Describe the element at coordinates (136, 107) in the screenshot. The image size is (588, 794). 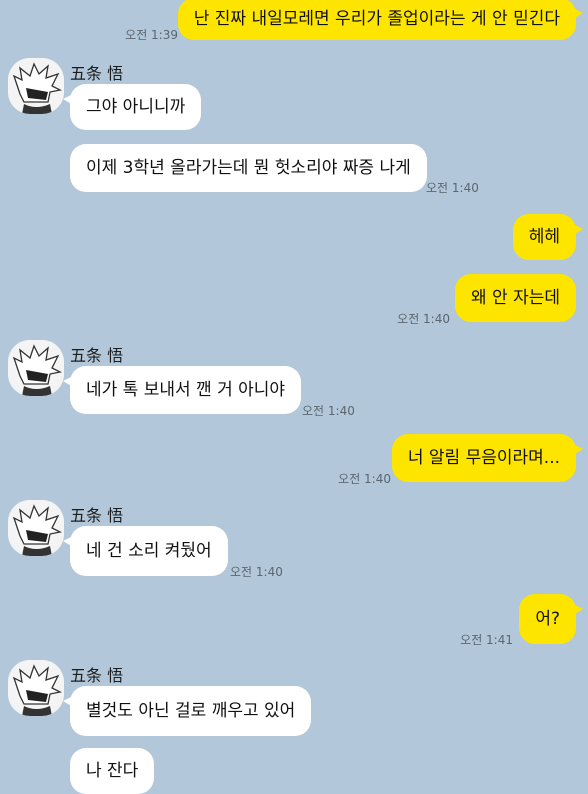
I see `message-text: 그야 아니니까` at that location.